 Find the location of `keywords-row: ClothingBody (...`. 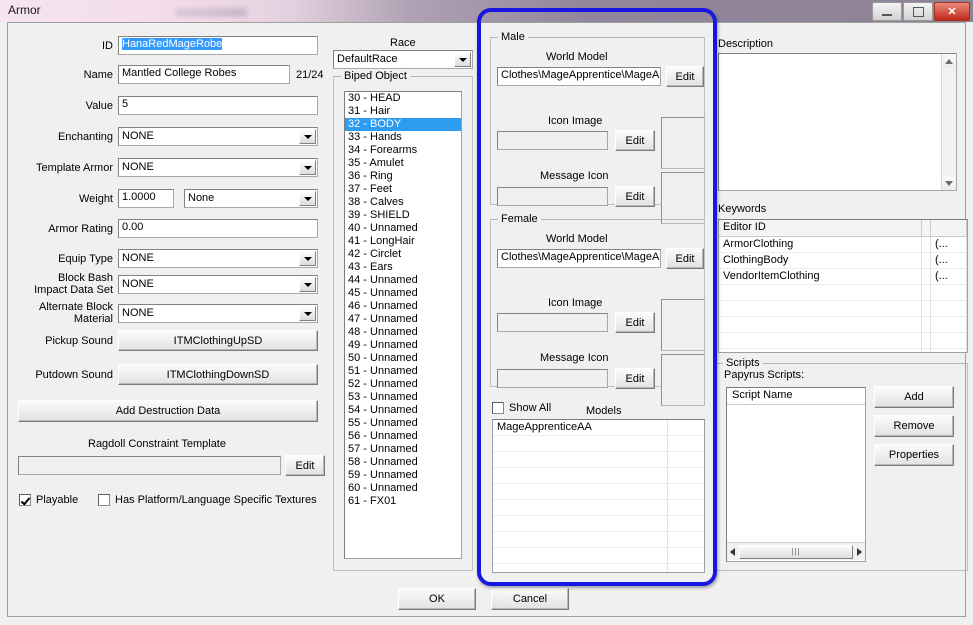

keywords-row: ClothingBody (... is located at coordinates (843, 261).